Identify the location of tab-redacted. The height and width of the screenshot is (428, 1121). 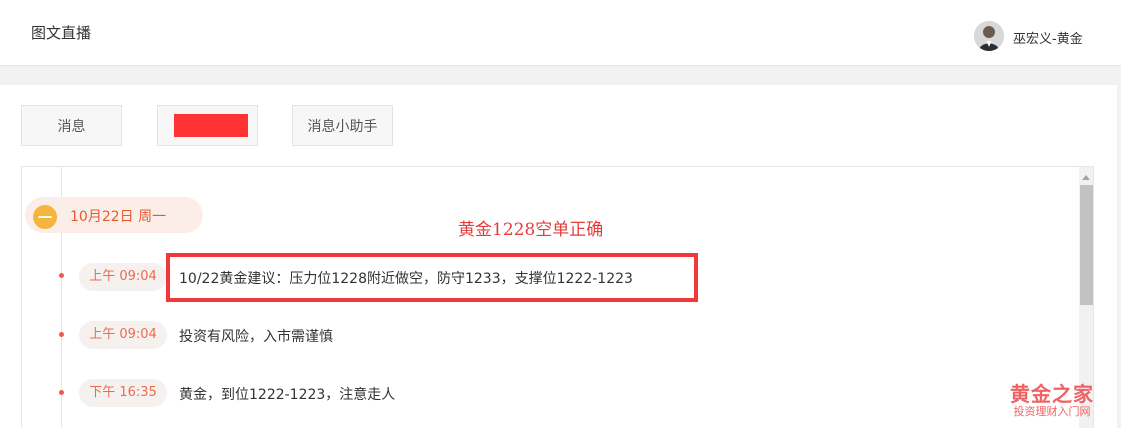
(207, 125).